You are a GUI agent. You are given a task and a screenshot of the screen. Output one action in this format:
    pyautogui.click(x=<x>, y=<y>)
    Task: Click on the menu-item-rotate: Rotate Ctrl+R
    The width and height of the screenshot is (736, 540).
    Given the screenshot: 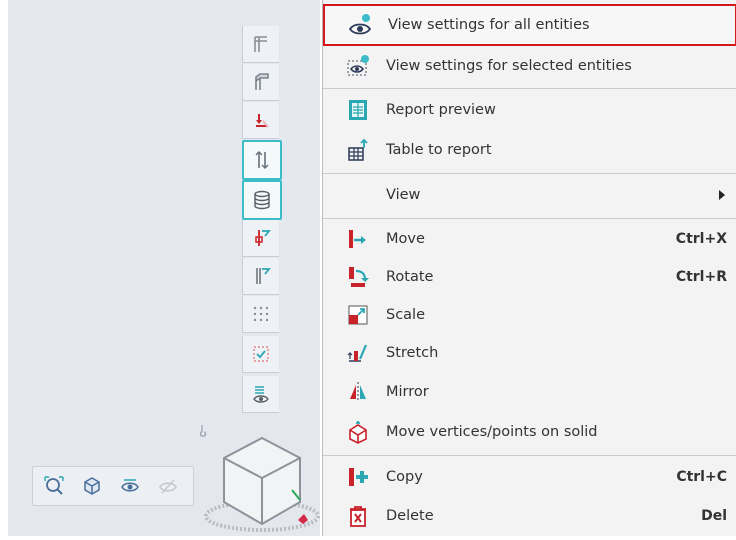 What is the action you would take?
    pyautogui.click(x=529, y=277)
    